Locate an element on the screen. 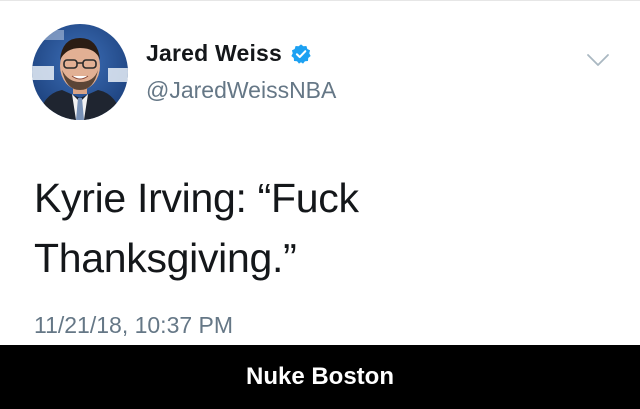 The image size is (640, 409). avatar is located at coordinates (80, 72).